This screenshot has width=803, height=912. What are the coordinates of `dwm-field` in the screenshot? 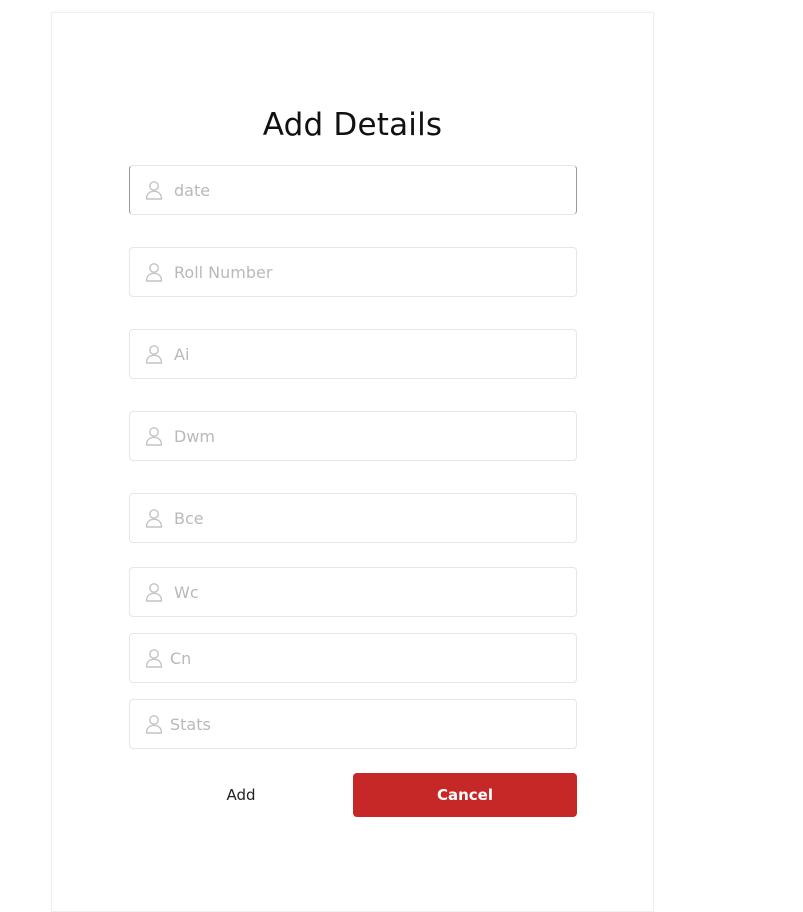 It's located at (353, 436).